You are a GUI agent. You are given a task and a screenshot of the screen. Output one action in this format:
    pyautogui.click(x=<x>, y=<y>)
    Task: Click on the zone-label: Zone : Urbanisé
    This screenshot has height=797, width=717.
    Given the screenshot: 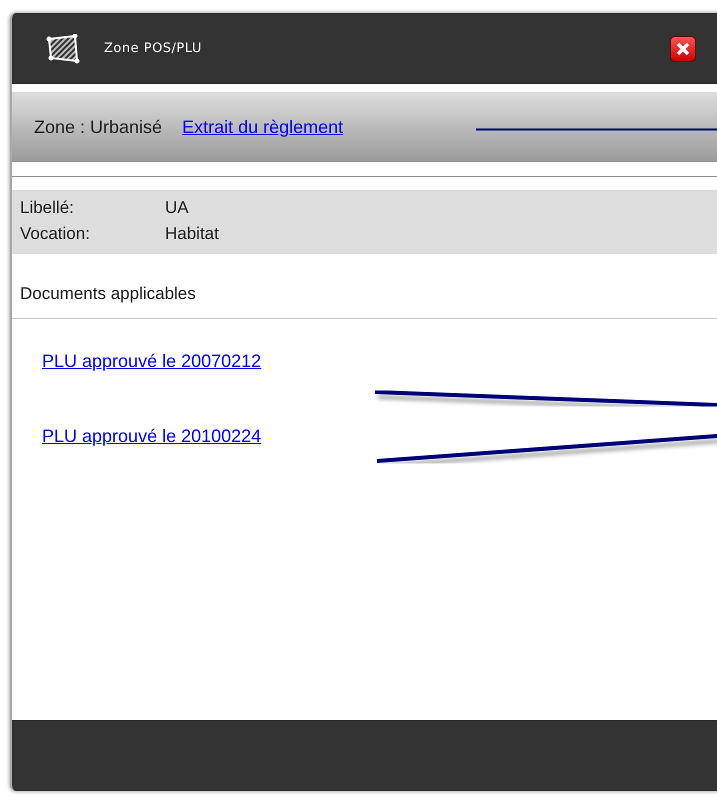 What is the action you would take?
    pyautogui.click(x=98, y=127)
    